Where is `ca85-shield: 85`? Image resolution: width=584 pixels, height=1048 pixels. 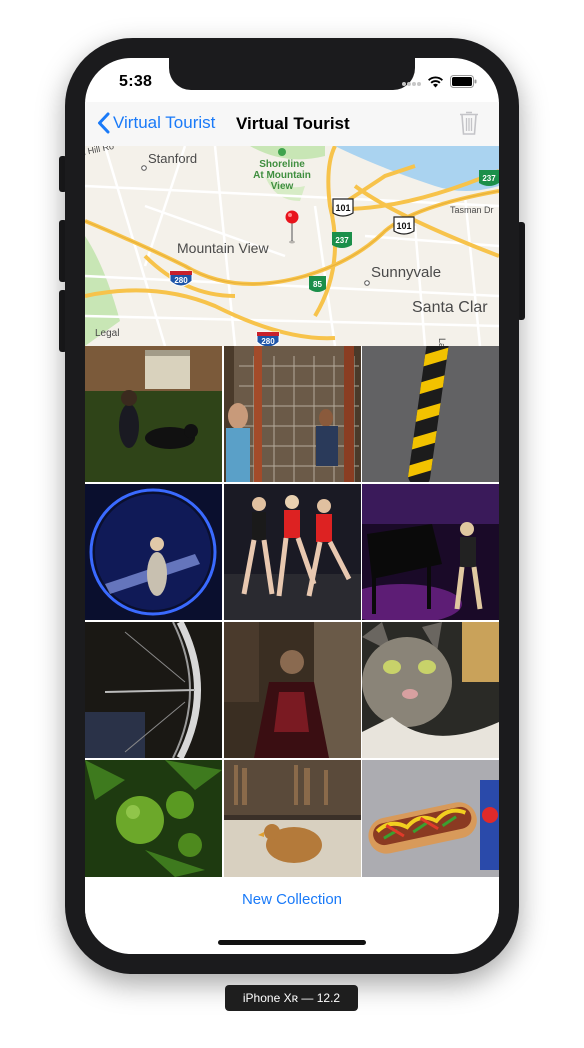 ca85-shield: 85 is located at coordinates (317, 284).